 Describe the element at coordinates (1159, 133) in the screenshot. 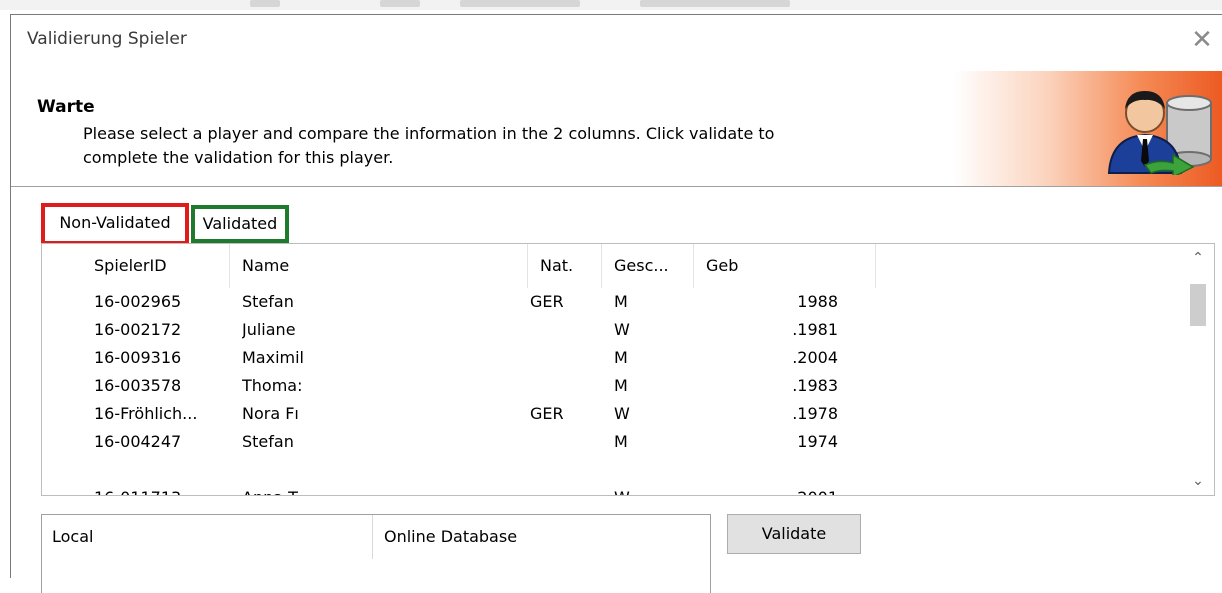

I see `user-database-sync-icon` at that location.